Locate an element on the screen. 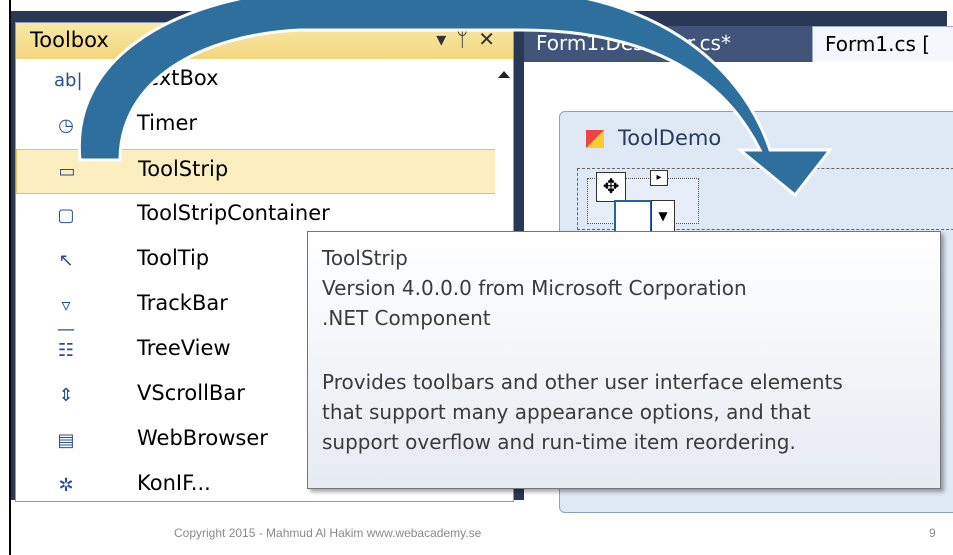 The width and height of the screenshot is (953, 555). tab-form1-cs: Form1.cs [ is located at coordinates (882, 44).